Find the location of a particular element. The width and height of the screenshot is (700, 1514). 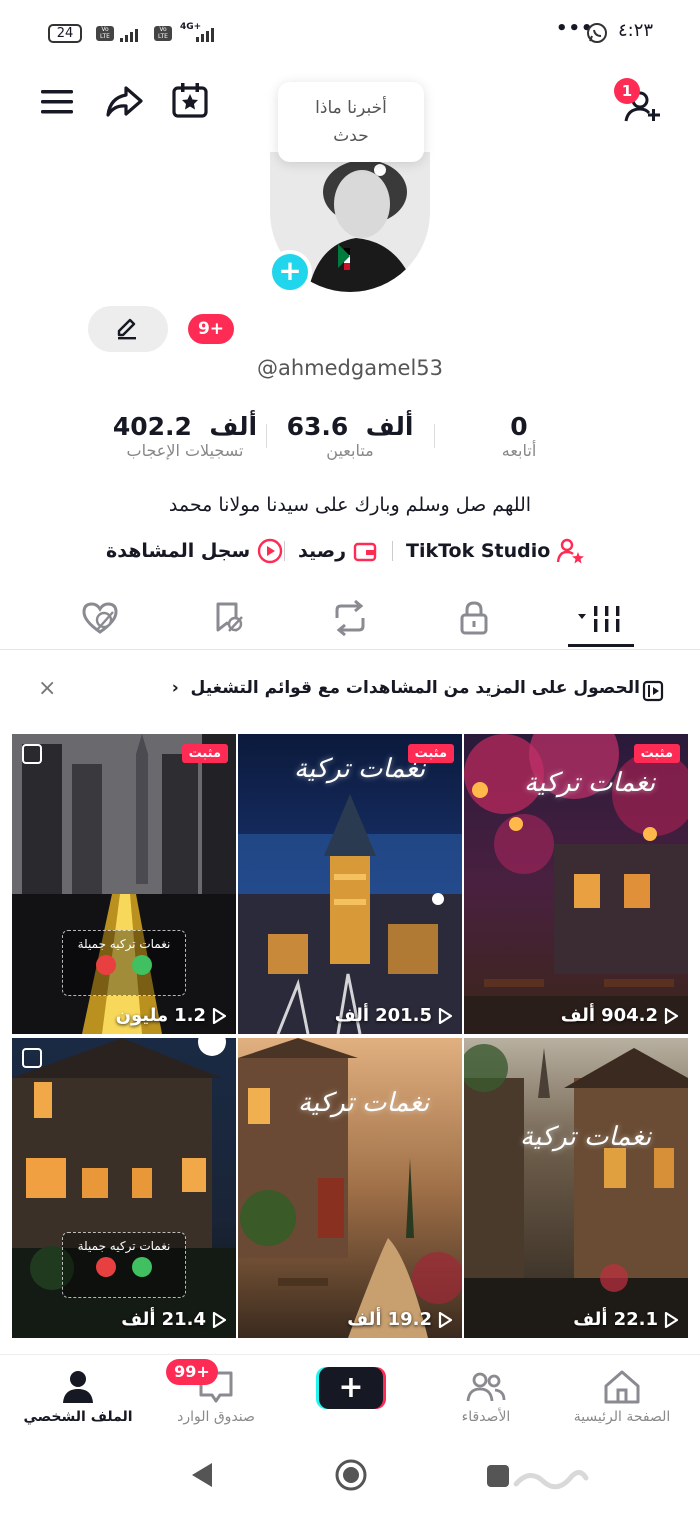

system-navigation is located at coordinates (350, 1476).